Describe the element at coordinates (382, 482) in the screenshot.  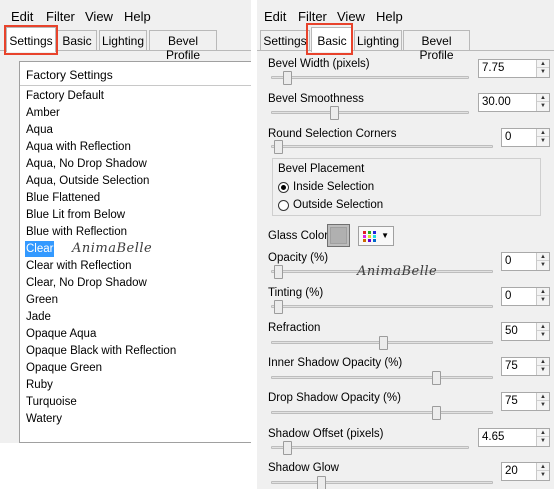
I see `shadow-glow-slider` at that location.